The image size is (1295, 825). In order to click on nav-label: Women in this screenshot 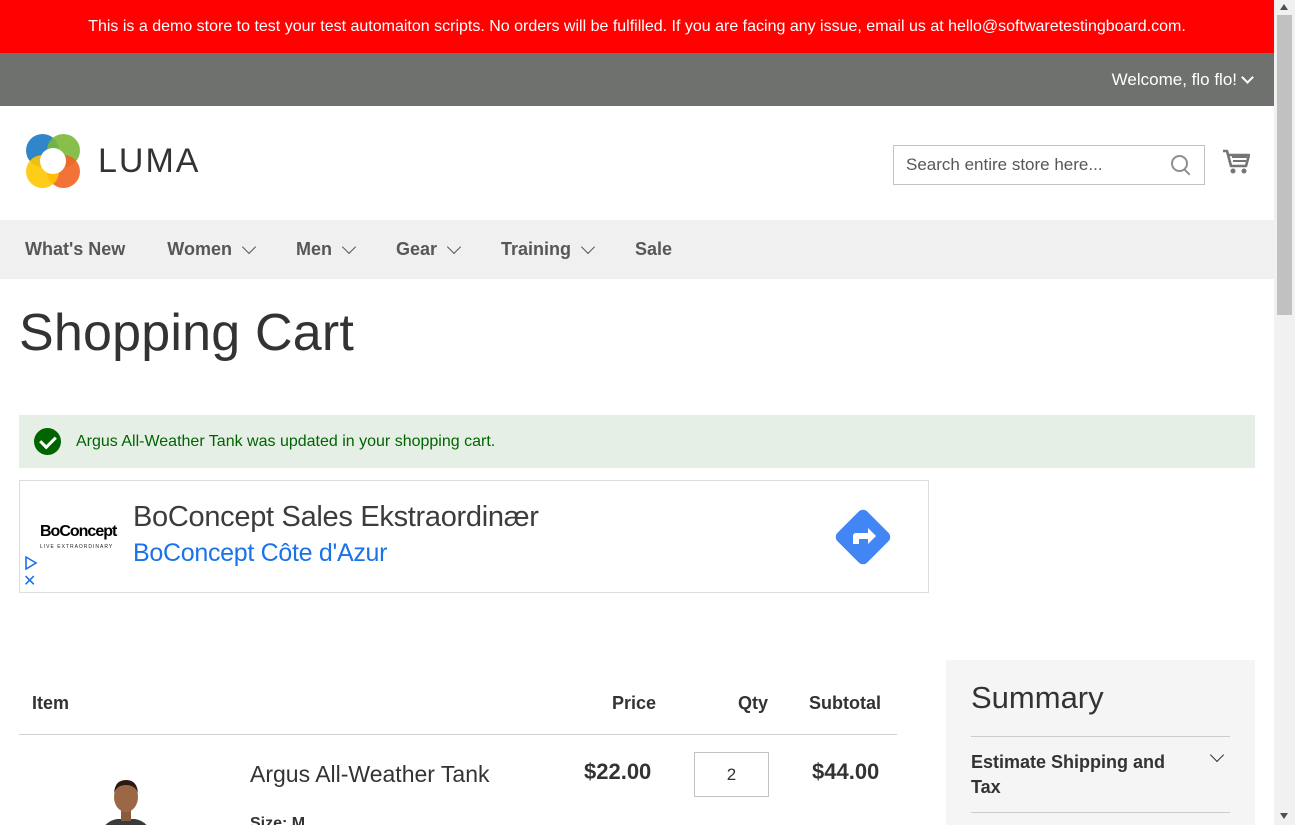, I will do `click(199, 249)`.